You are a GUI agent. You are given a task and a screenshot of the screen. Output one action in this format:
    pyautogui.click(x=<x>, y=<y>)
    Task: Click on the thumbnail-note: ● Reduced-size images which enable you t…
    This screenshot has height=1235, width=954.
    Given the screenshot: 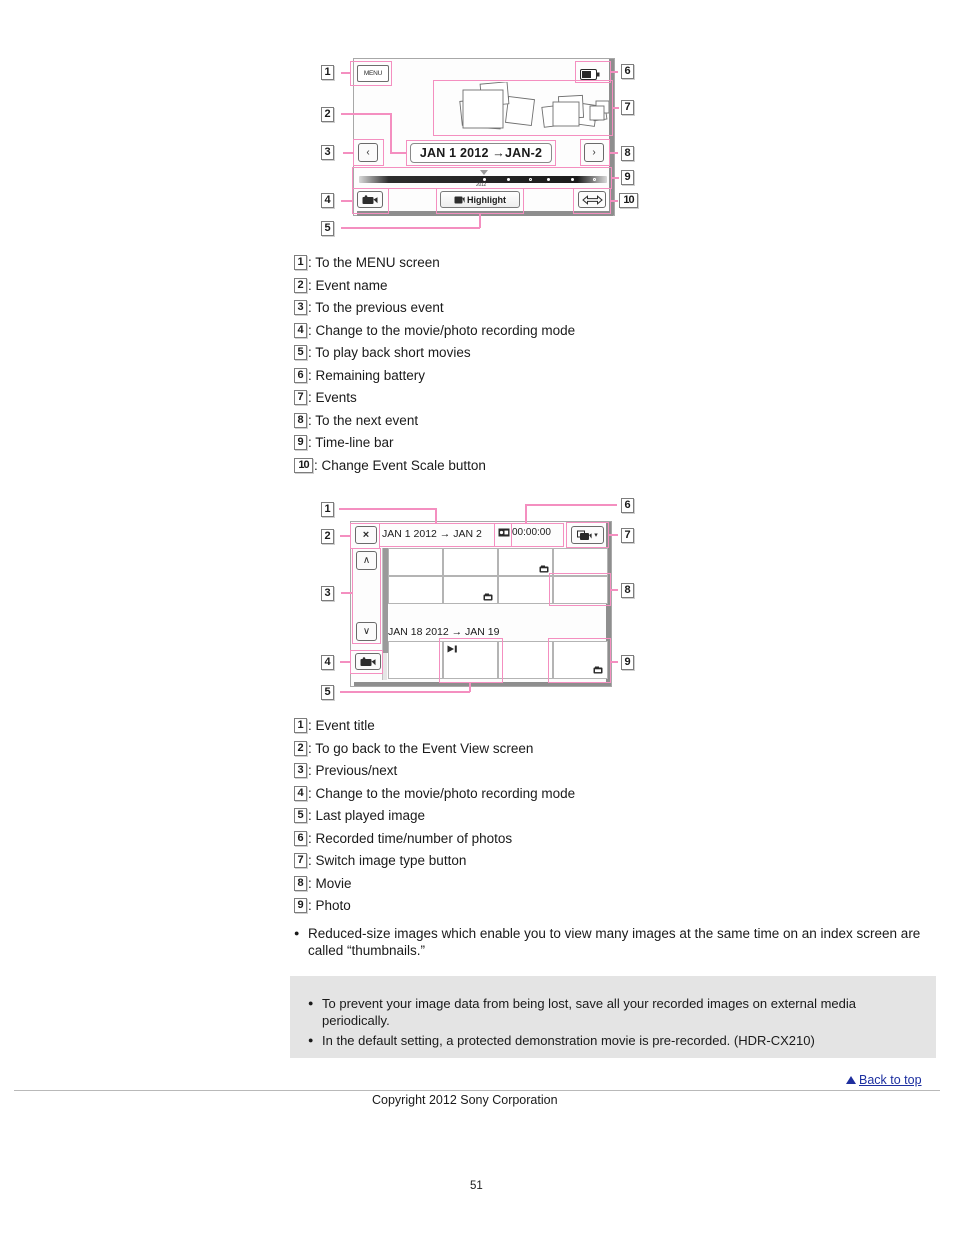 What is the action you would take?
    pyautogui.click(x=614, y=942)
    